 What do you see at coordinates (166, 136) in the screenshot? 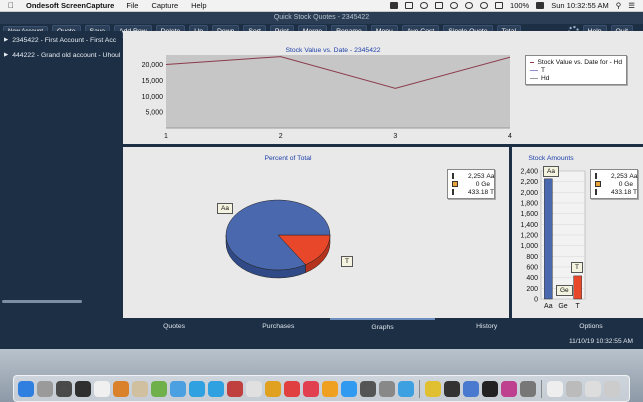
I see `x-tick-label: 1` at bounding box center [166, 136].